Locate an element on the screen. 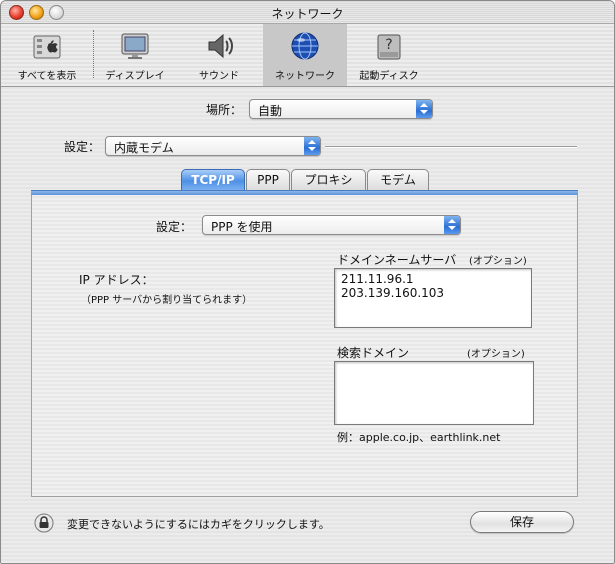 This screenshot has height=564, width=615. tab-tcpip: TCP/IP is located at coordinates (213, 179).